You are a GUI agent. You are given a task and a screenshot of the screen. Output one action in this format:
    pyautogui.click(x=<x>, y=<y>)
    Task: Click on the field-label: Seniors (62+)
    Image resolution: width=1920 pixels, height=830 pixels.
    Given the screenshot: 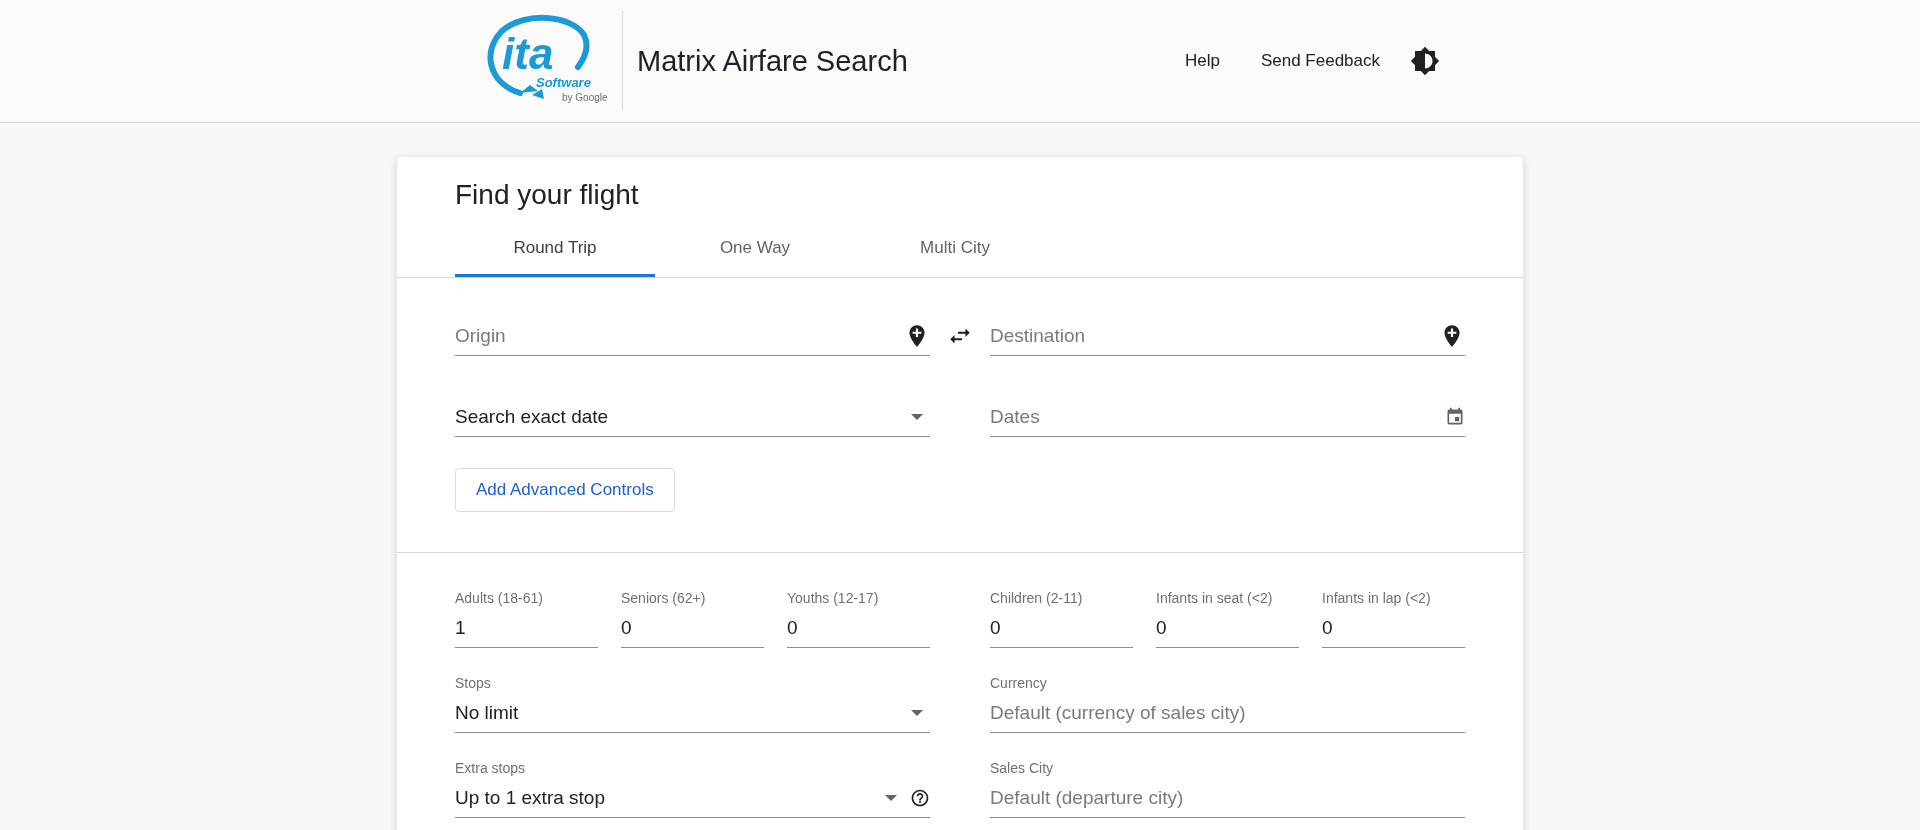 What is the action you would take?
    pyautogui.click(x=664, y=598)
    